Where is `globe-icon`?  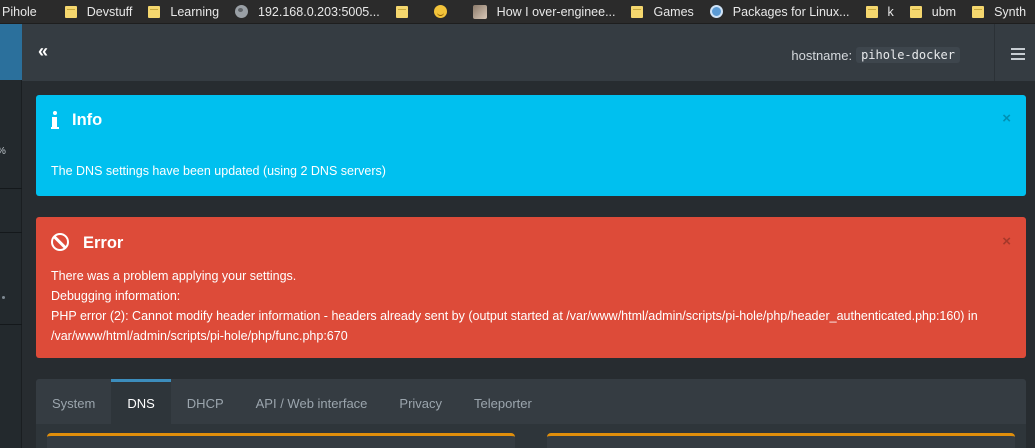
globe-icon is located at coordinates (242, 11).